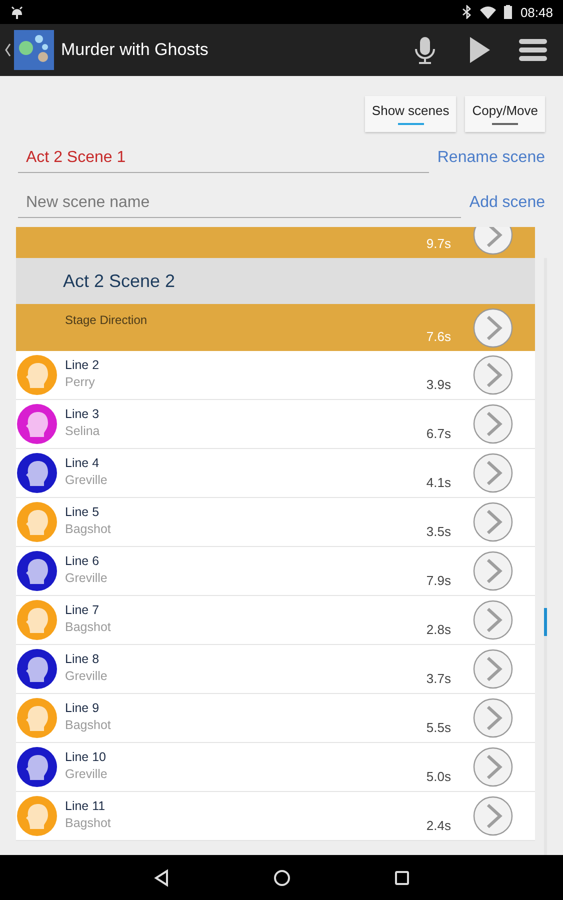  What do you see at coordinates (86, 757) in the screenshot?
I see `line-title: Line 10` at bounding box center [86, 757].